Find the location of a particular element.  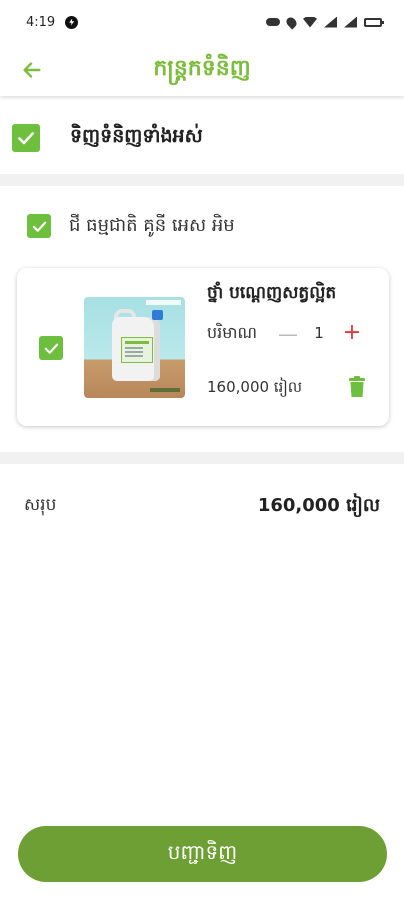

page-title: កន្ត្រកទំនិញ is located at coordinates (202, 68).